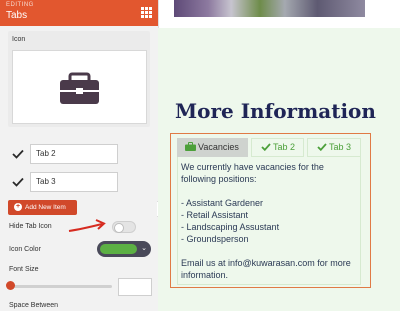  I want to click on icon-section-label: Icon, so click(19, 39).